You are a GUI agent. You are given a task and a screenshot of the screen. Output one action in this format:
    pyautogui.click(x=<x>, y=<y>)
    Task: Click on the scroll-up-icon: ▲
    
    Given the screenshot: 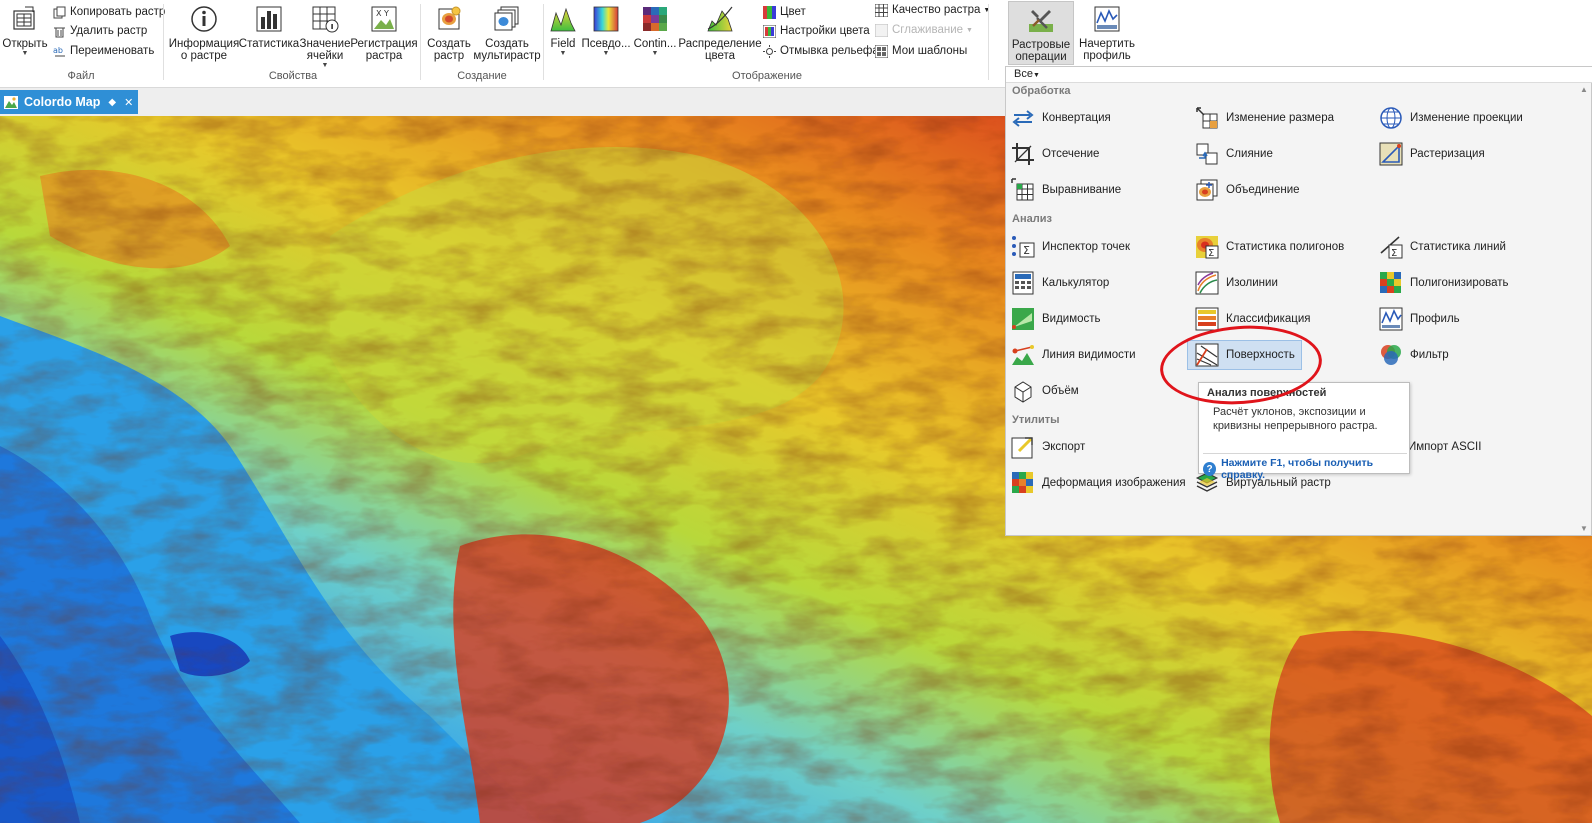 What is the action you would take?
    pyautogui.click(x=1584, y=89)
    